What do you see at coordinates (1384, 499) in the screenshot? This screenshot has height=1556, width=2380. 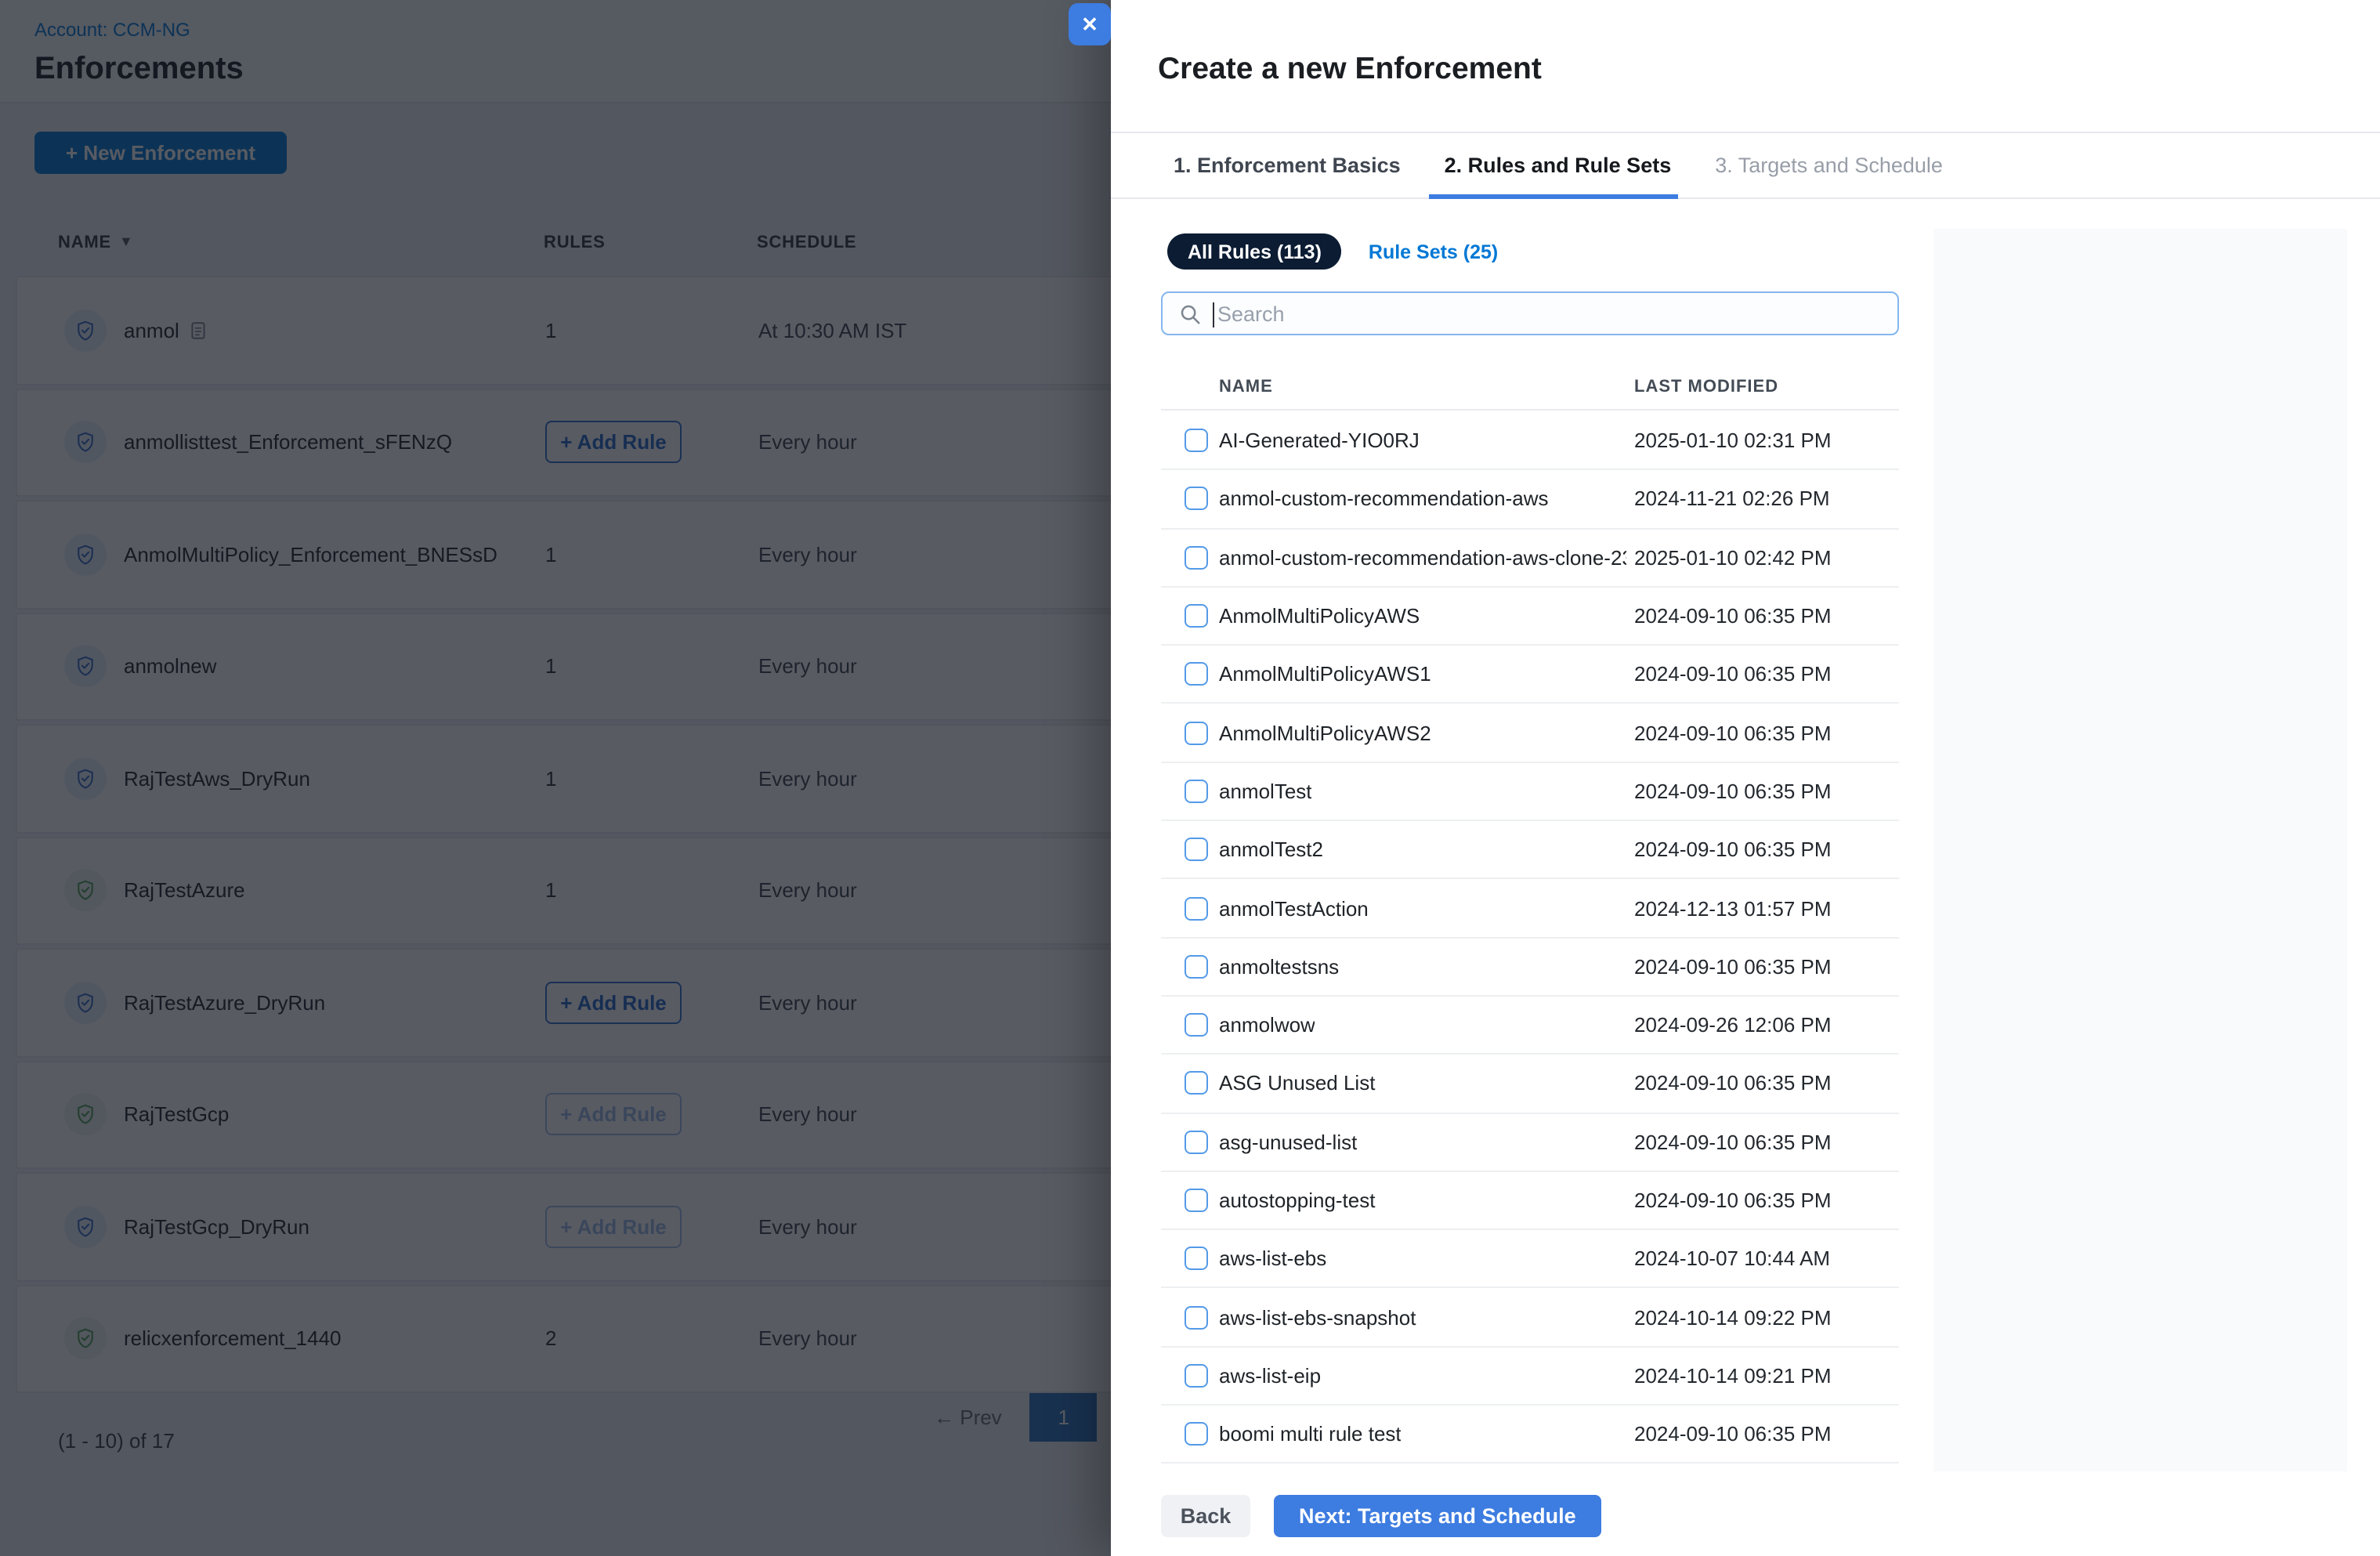 I see `rule-name: anmol-custom-recommendation-aws` at bounding box center [1384, 499].